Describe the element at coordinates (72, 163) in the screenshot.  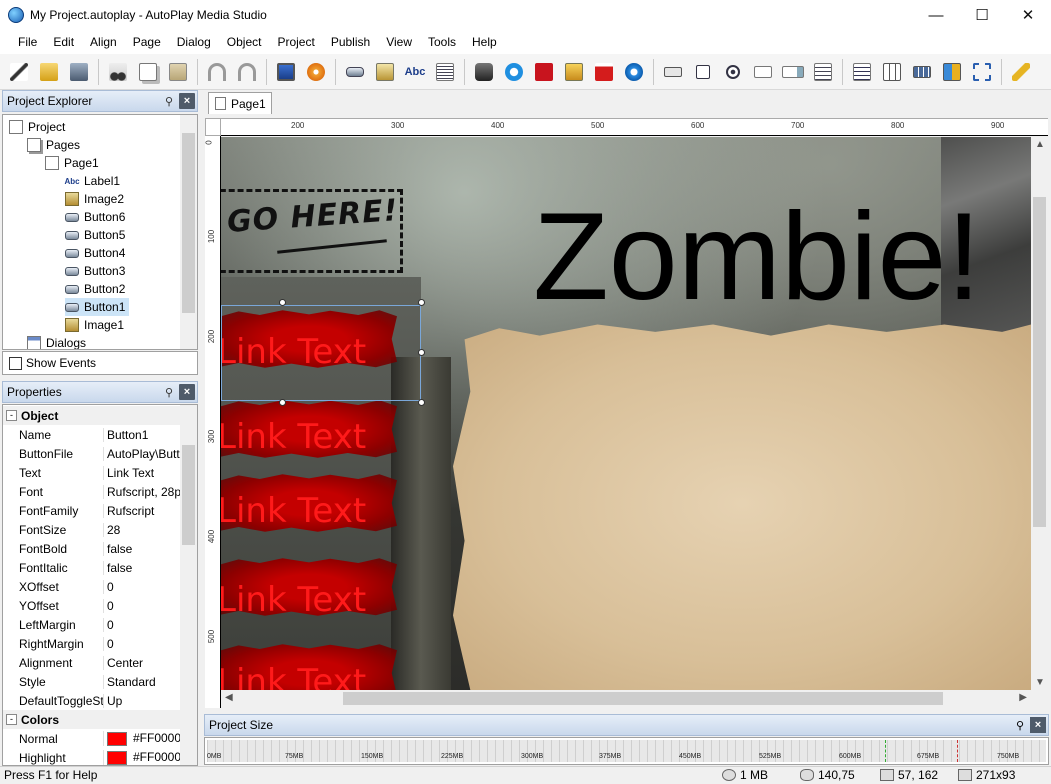
I see `tree-item-page1: Page1` at that location.